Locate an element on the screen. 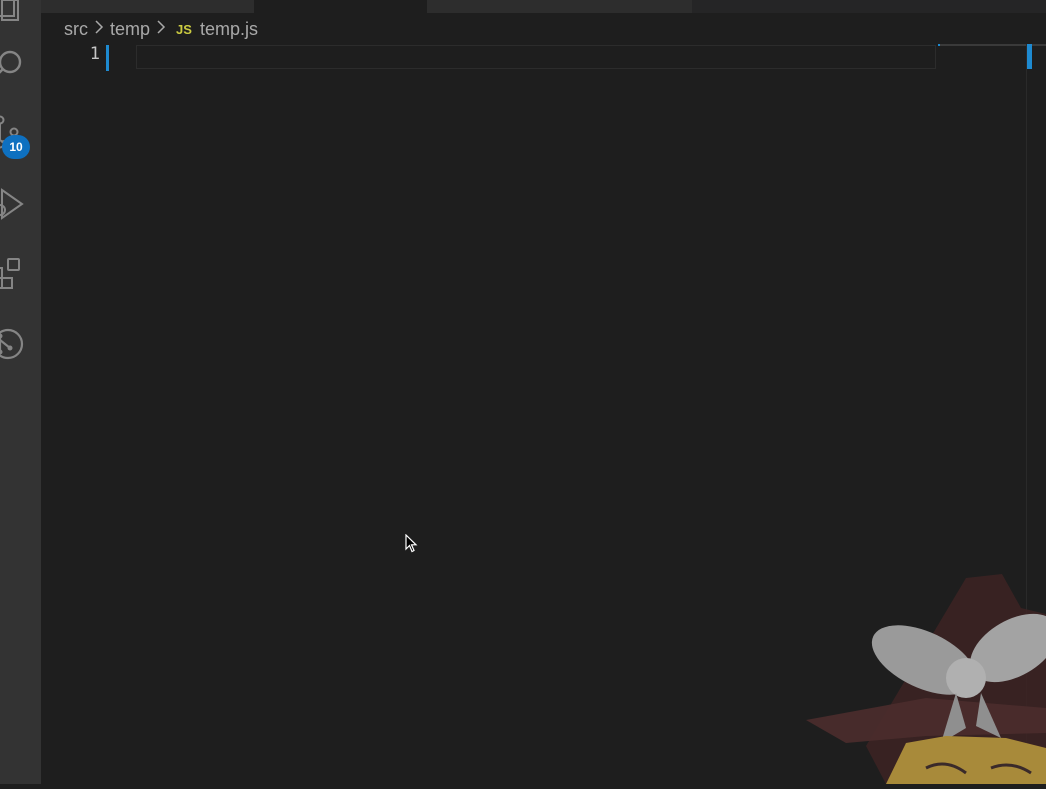  tab-strip-empty is located at coordinates (869, 6).